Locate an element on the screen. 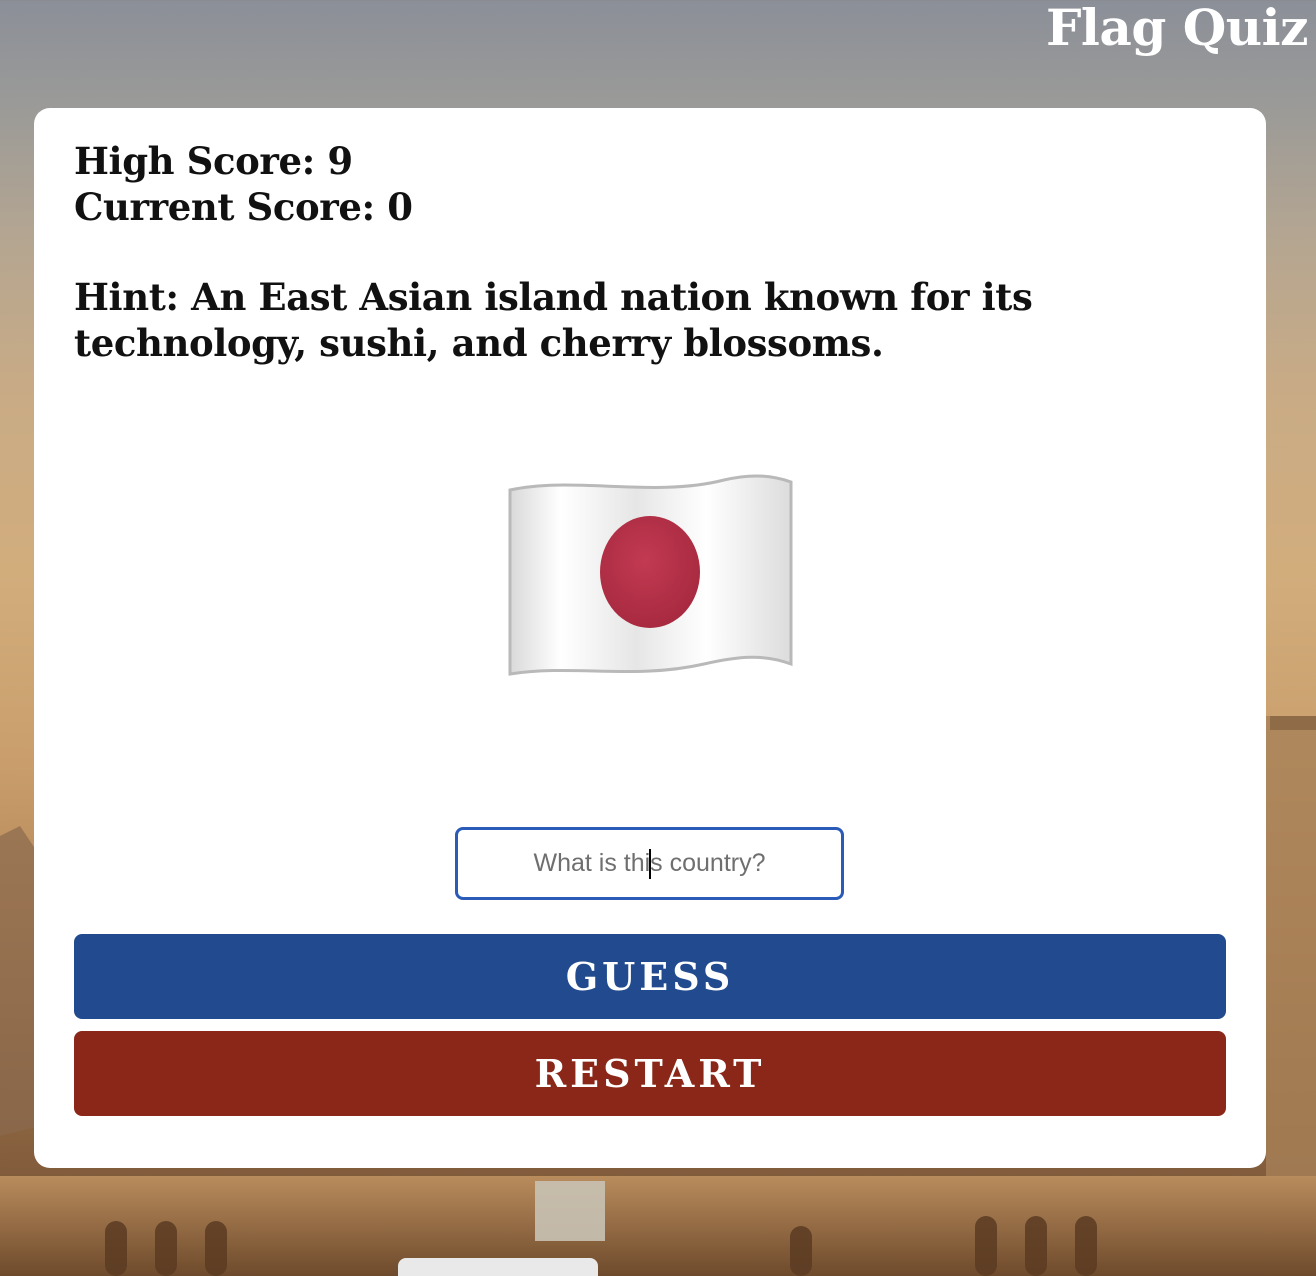 This screenshot has height=1276, width=1316. text-cursor is located at coordinates (650, 864).